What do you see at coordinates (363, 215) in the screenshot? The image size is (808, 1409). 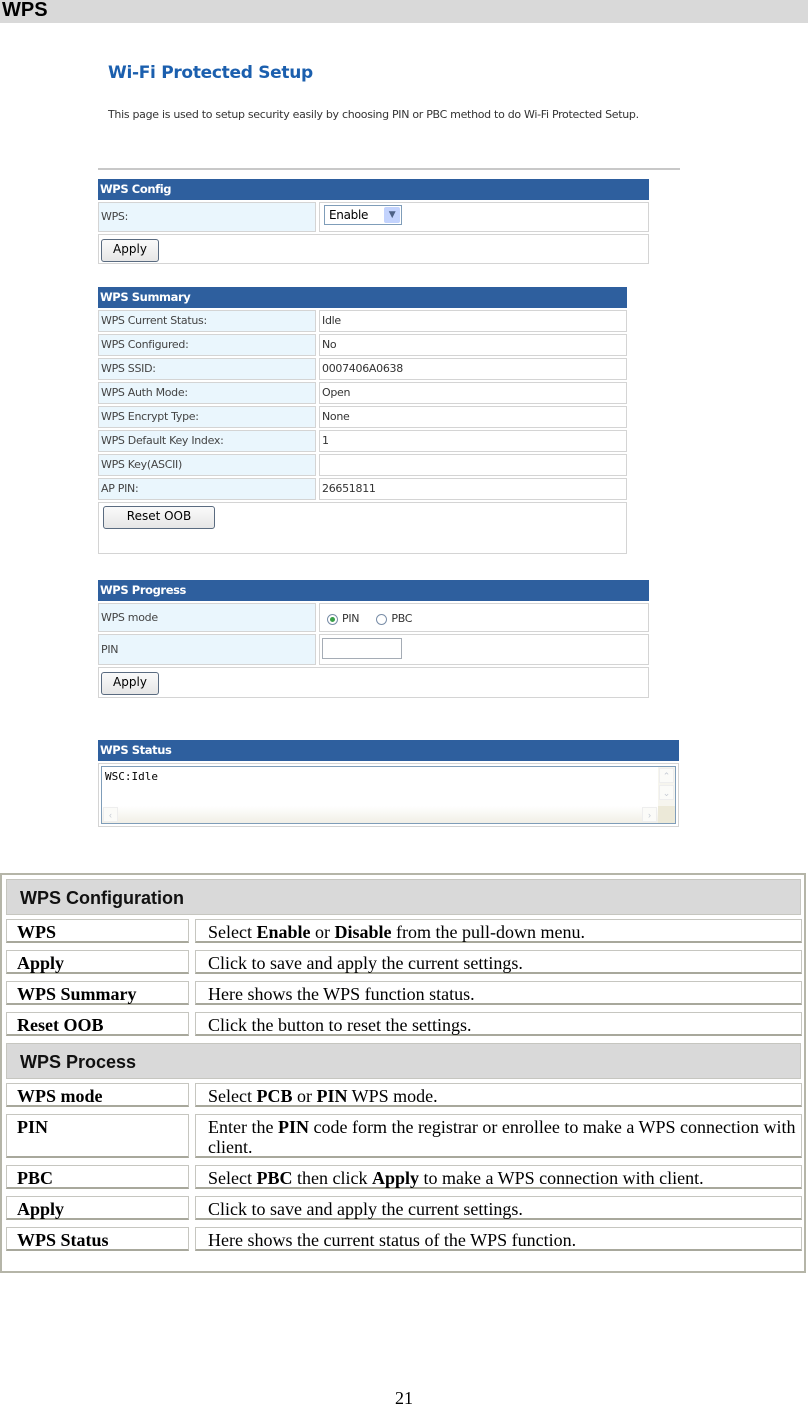 I see `wps-select: Enable ▼` at bounding box center [363, 215].